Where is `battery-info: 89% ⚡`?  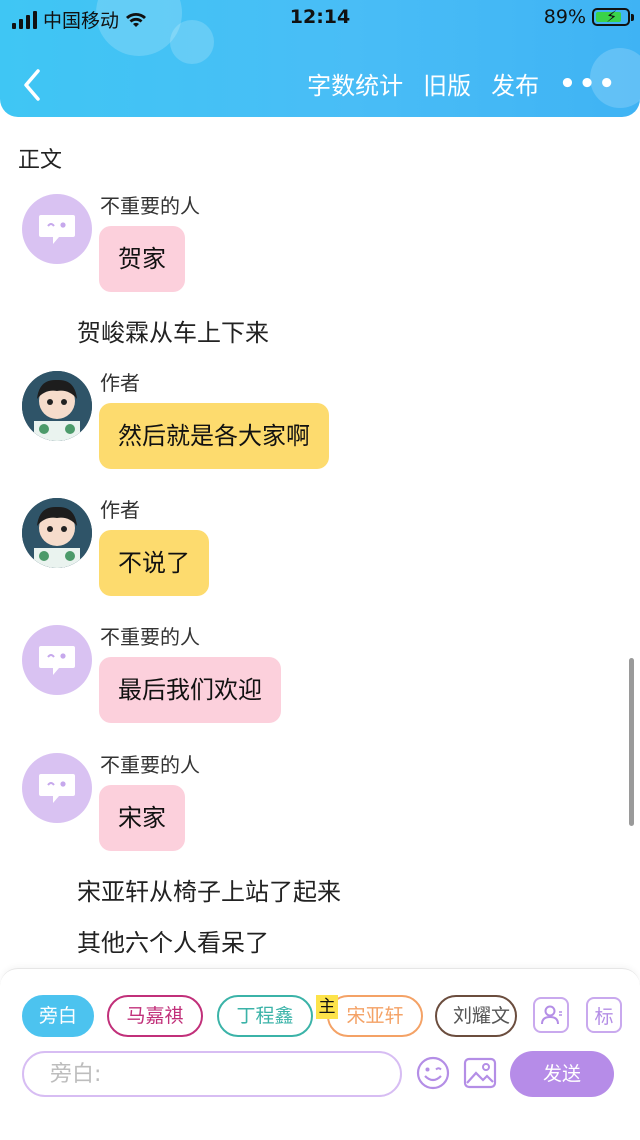
battery-info: 89% ⚡ is located at coordinates (588, 17).